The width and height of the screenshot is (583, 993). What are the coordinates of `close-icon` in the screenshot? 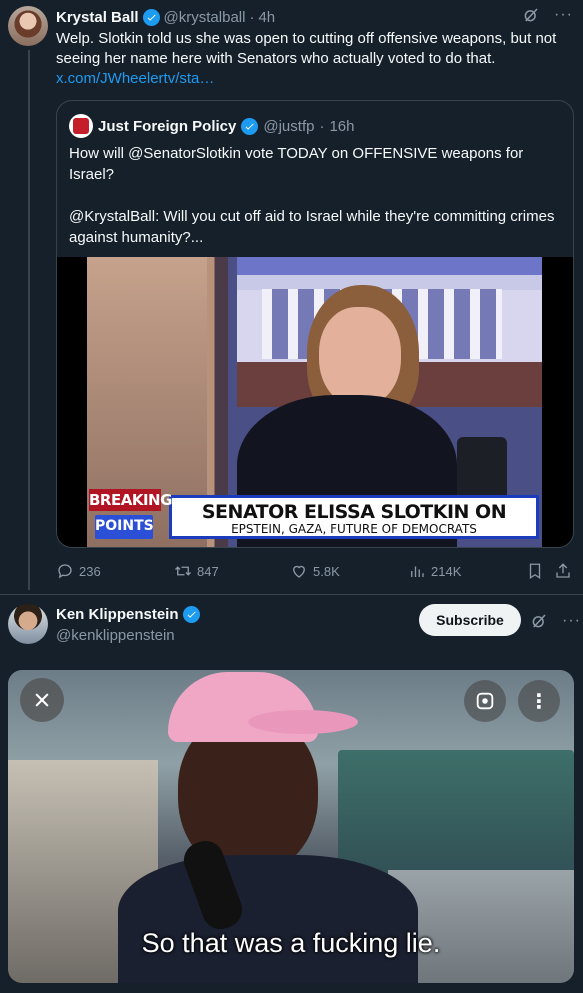 It's located at (42, 700).